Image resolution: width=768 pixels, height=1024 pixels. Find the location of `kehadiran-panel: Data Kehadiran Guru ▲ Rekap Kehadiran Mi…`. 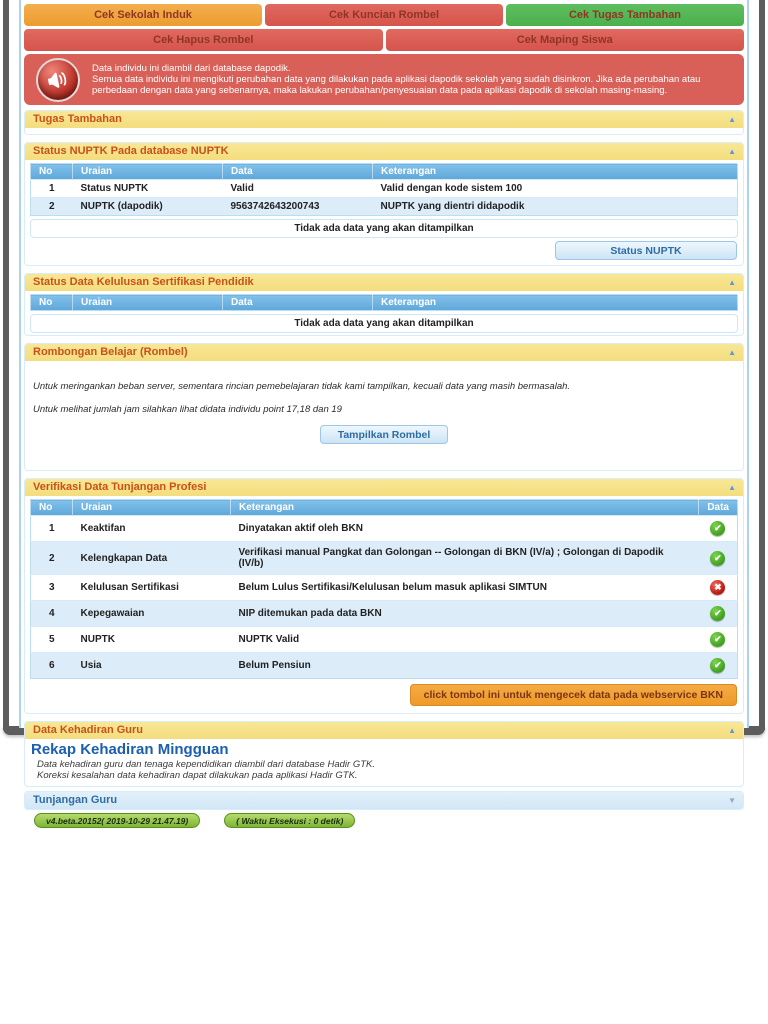

kehadiran-panel: Data Kehadiran Guru ▲ Rekap Kehadiran Mi… is located at coordinates (384, 754).